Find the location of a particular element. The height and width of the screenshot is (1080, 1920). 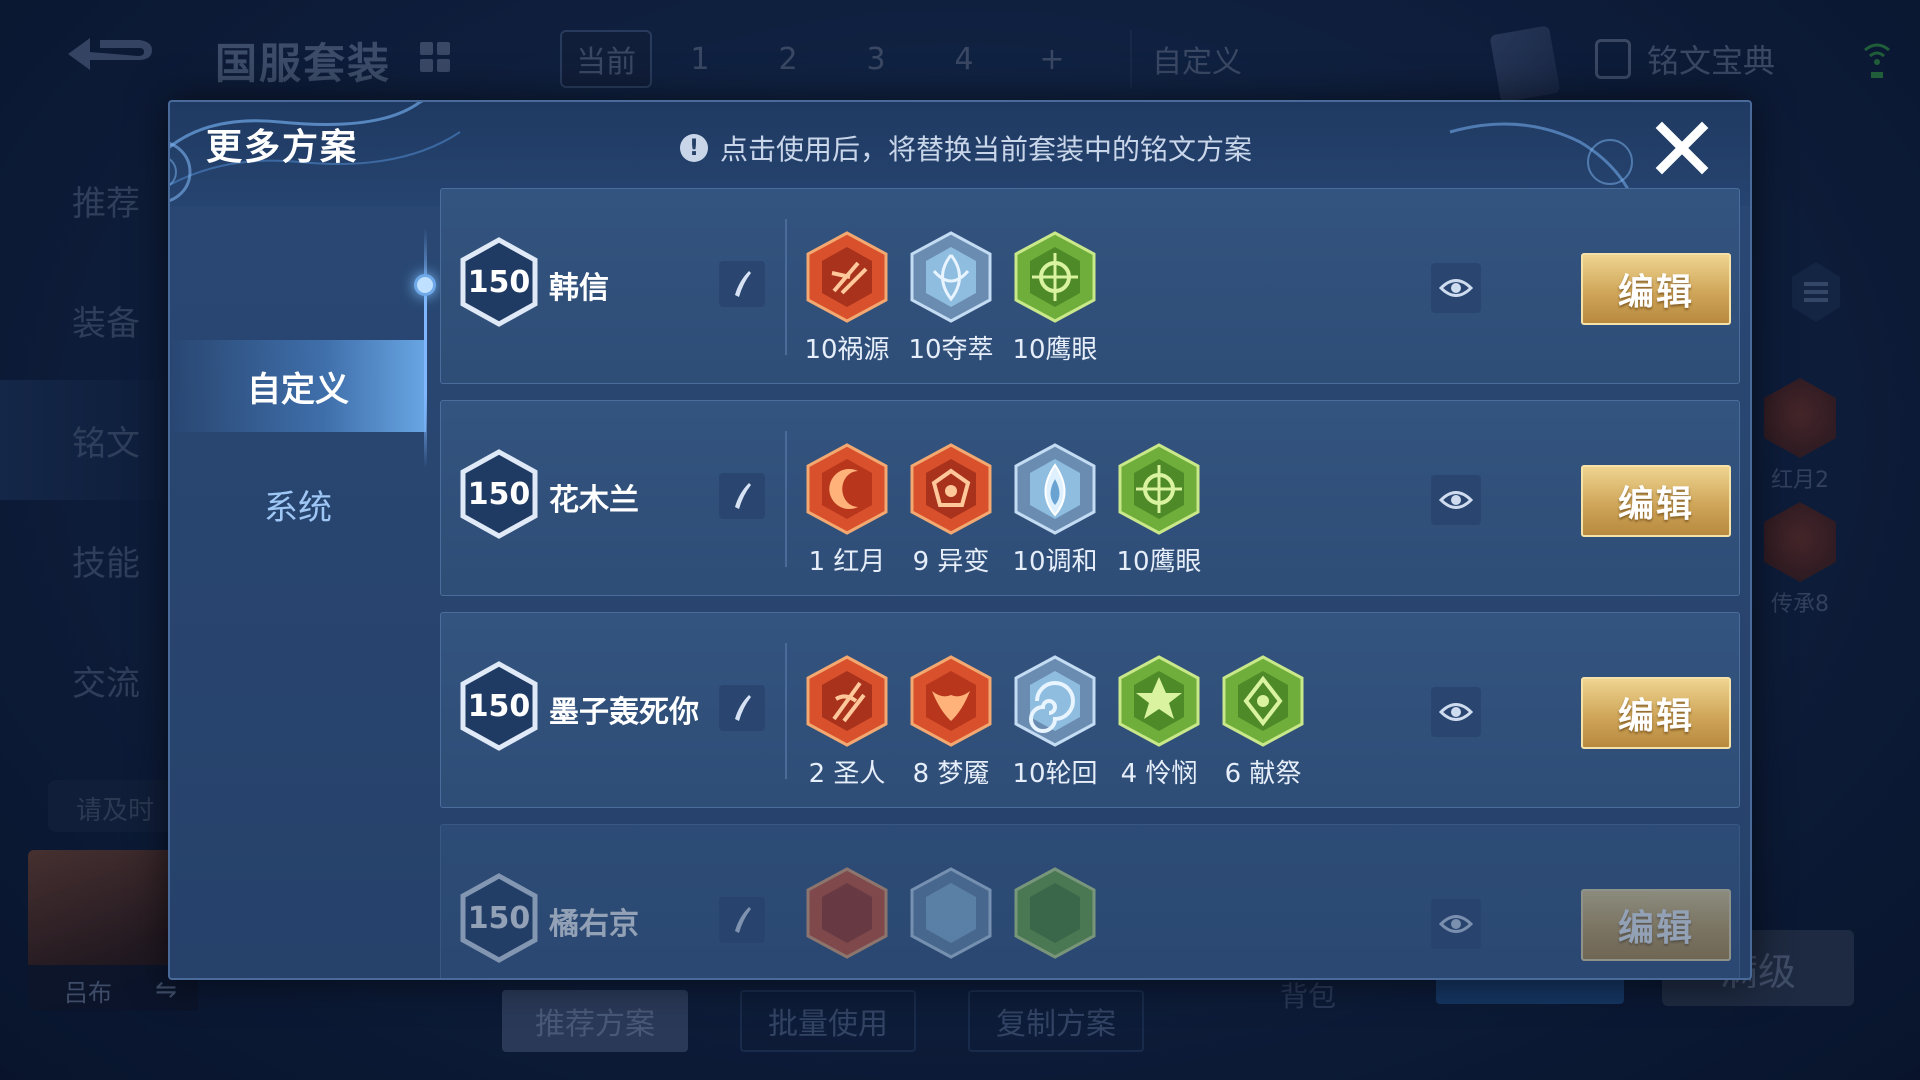

rune-slot: 1 红月 is located at coordinates (847, 510).